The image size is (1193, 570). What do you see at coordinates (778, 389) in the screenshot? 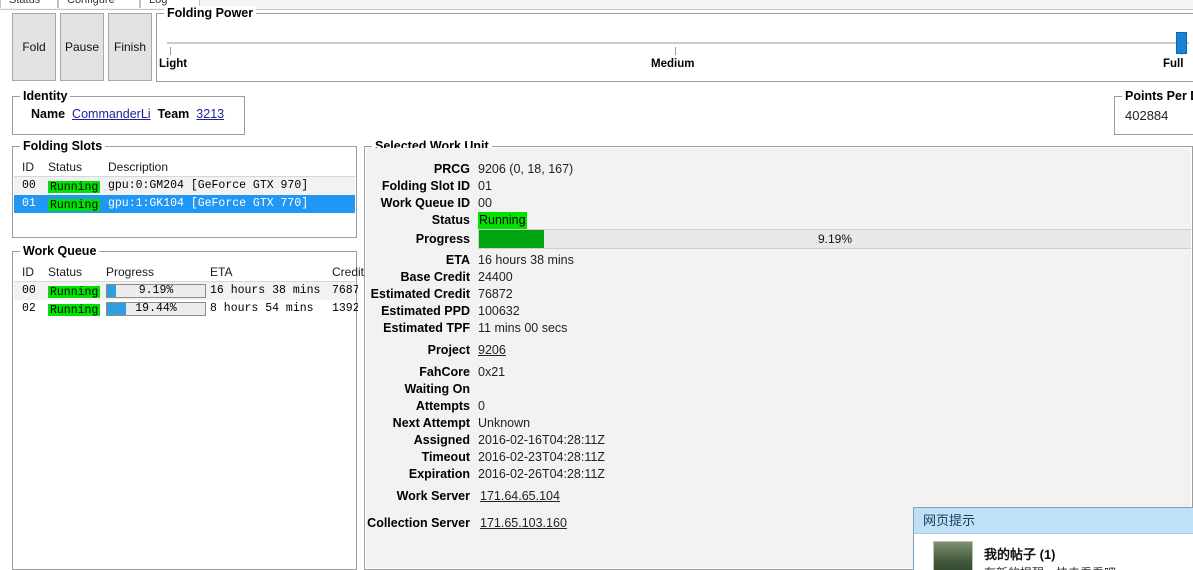
I see `swu-field-waiting-on: Waiting On` at bounding box center [778, 389].